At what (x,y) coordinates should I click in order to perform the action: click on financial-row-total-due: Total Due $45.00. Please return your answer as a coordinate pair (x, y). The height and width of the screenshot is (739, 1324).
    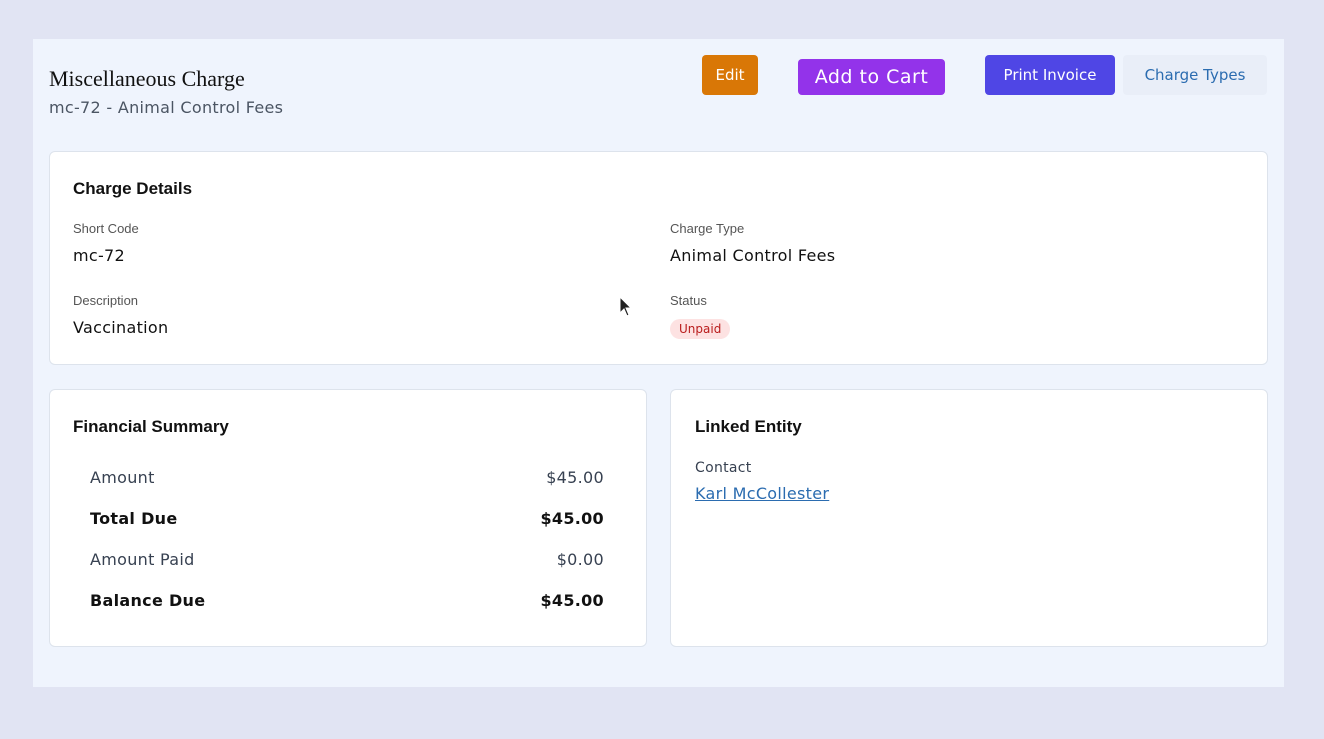
    Looking at the image, I should click on (347, 518).